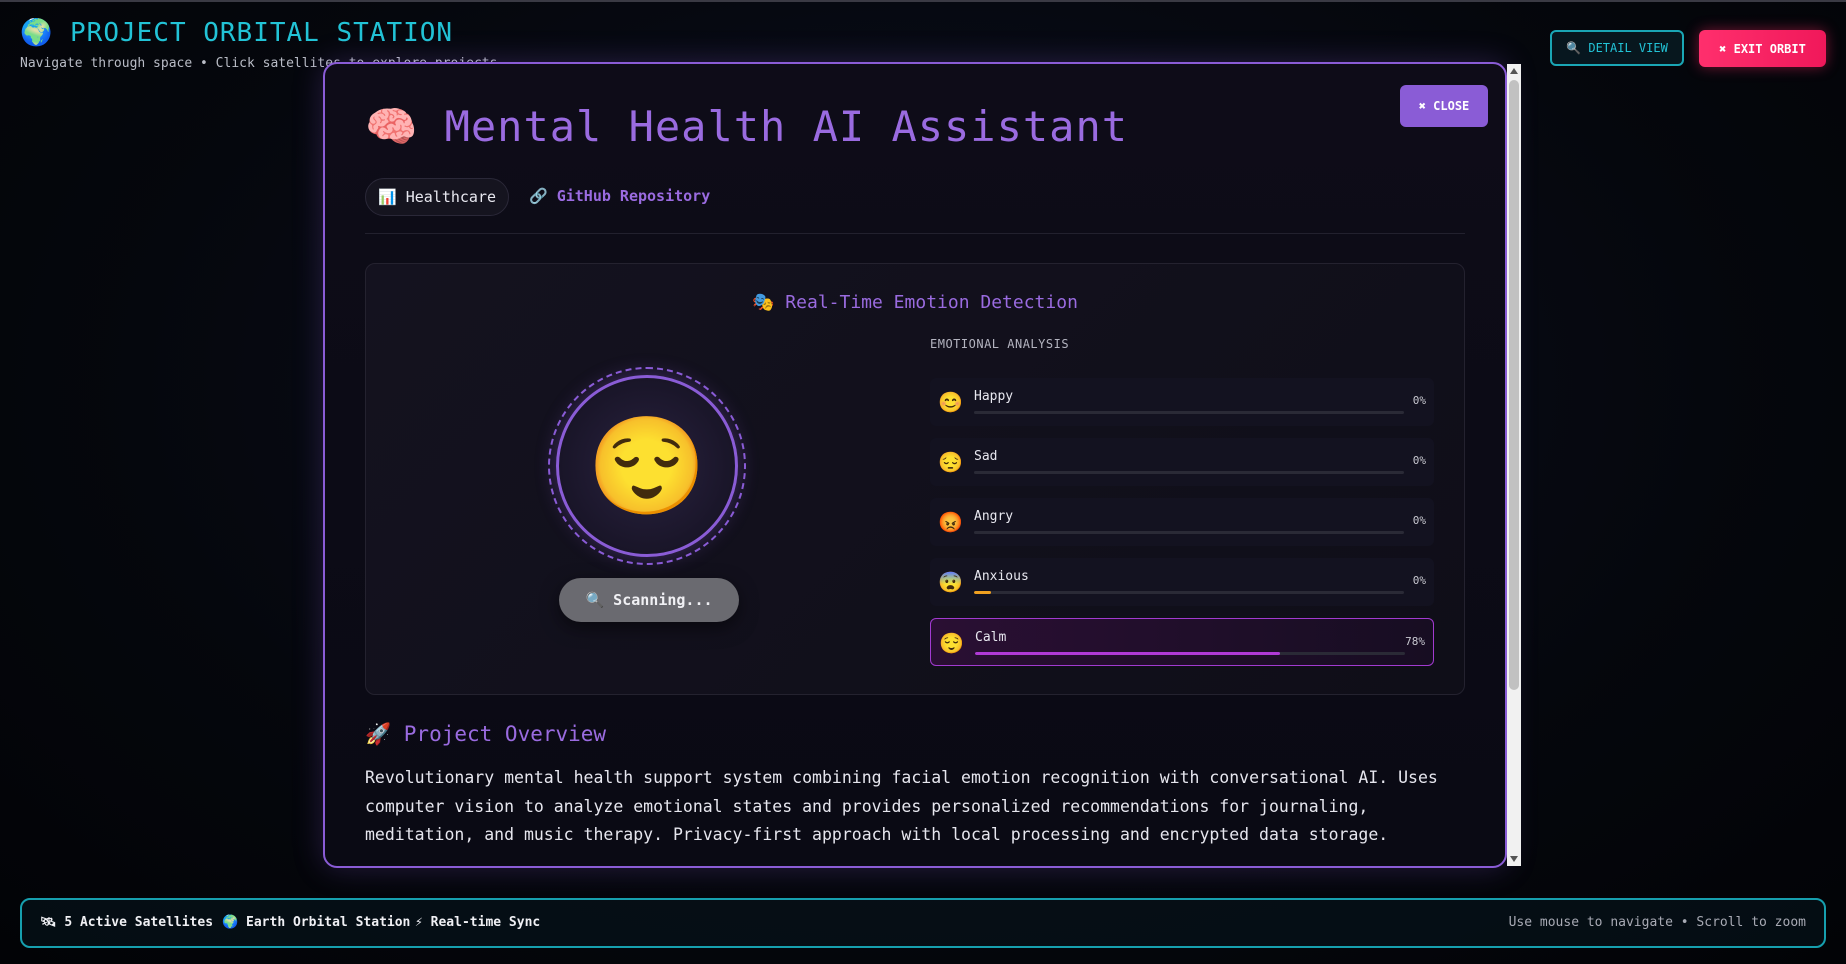  Describe the element at coordinates (237, 33) in the screenshot. I see `app-title: 🌍 PROJECT ORBITAL STATION` at that location.